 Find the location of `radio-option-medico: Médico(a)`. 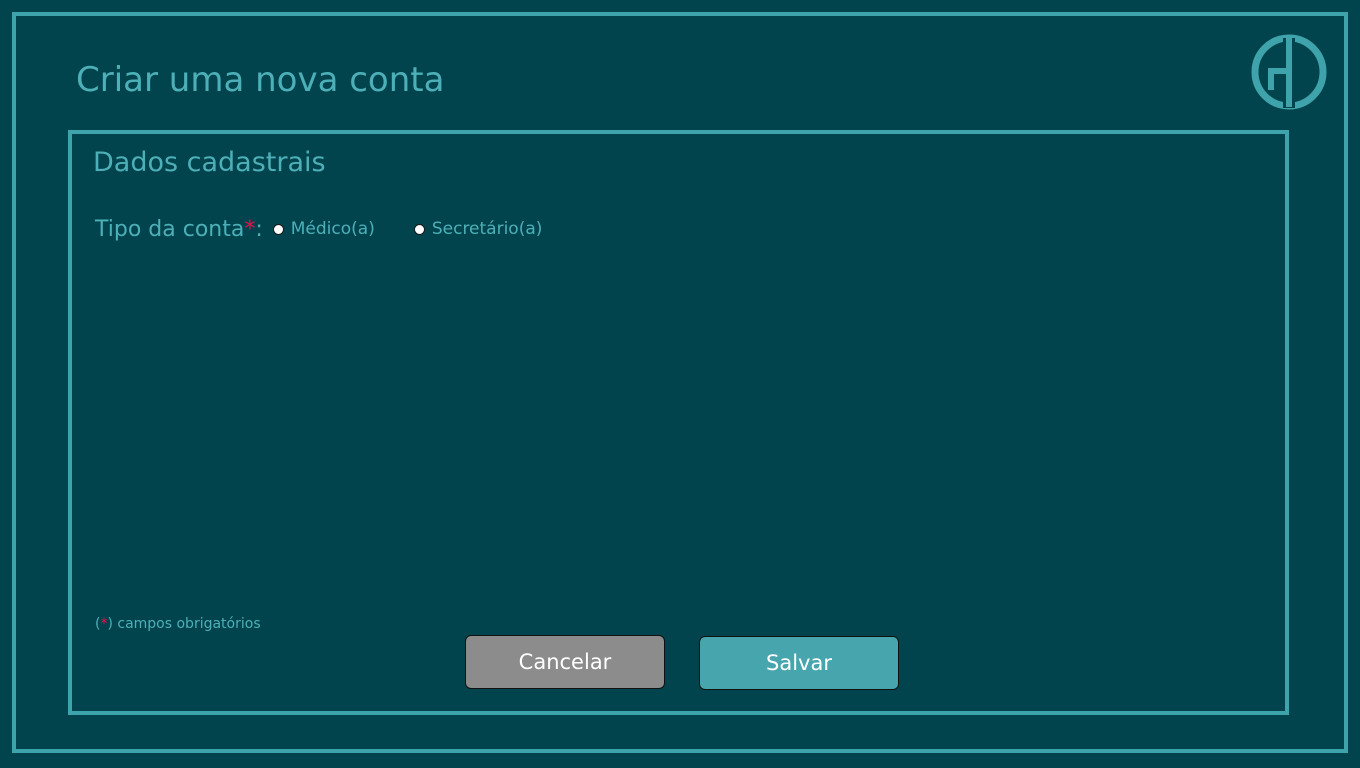

radio-option-medico: Médico(a) is located at coordinates (323, 229).